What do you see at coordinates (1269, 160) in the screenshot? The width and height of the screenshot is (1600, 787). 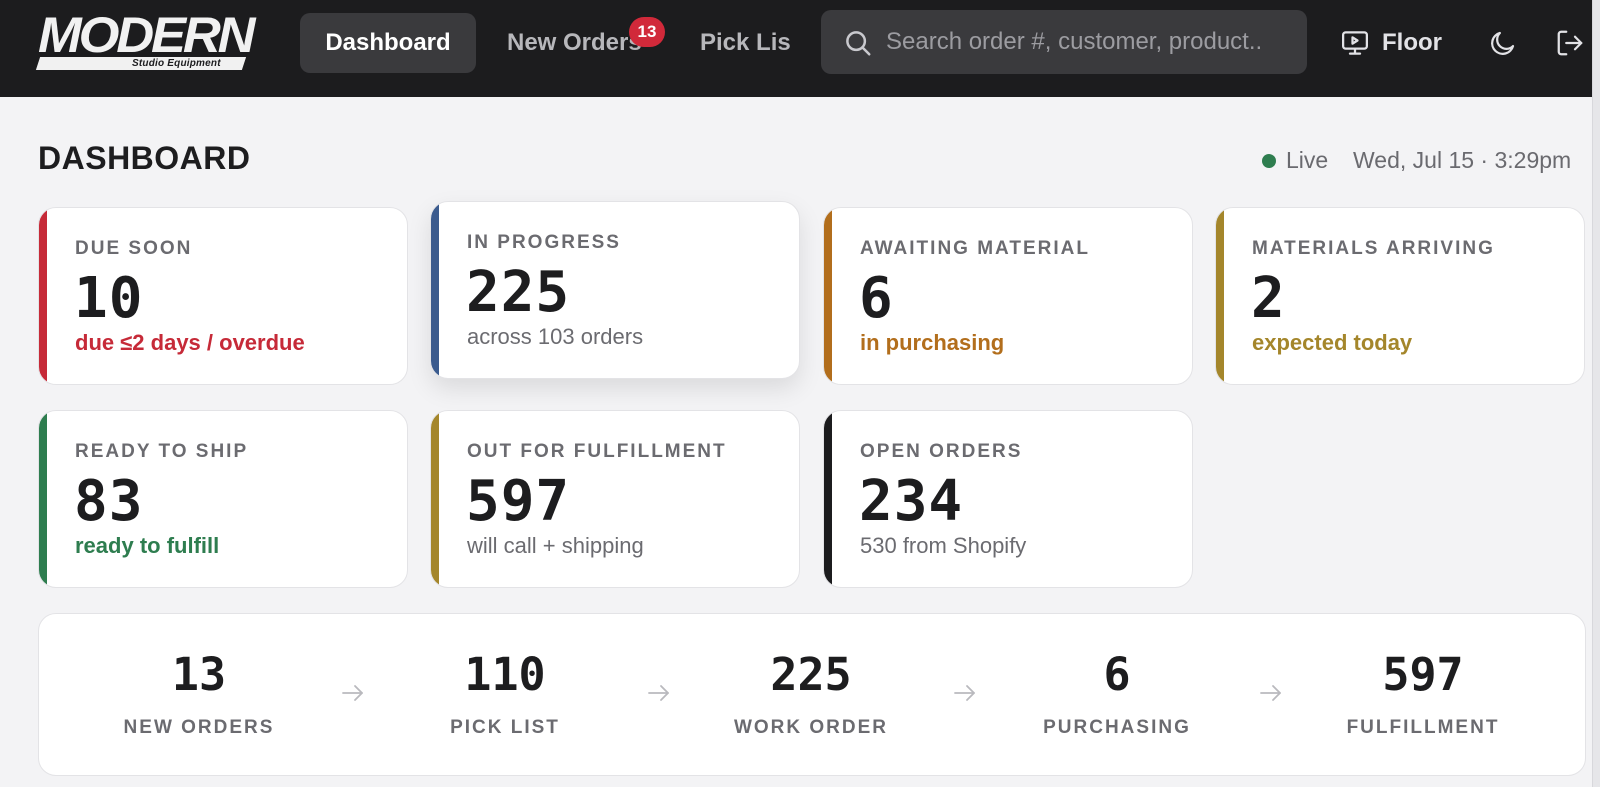 I see `live-status-dot` at bounding box center [1269, 160].